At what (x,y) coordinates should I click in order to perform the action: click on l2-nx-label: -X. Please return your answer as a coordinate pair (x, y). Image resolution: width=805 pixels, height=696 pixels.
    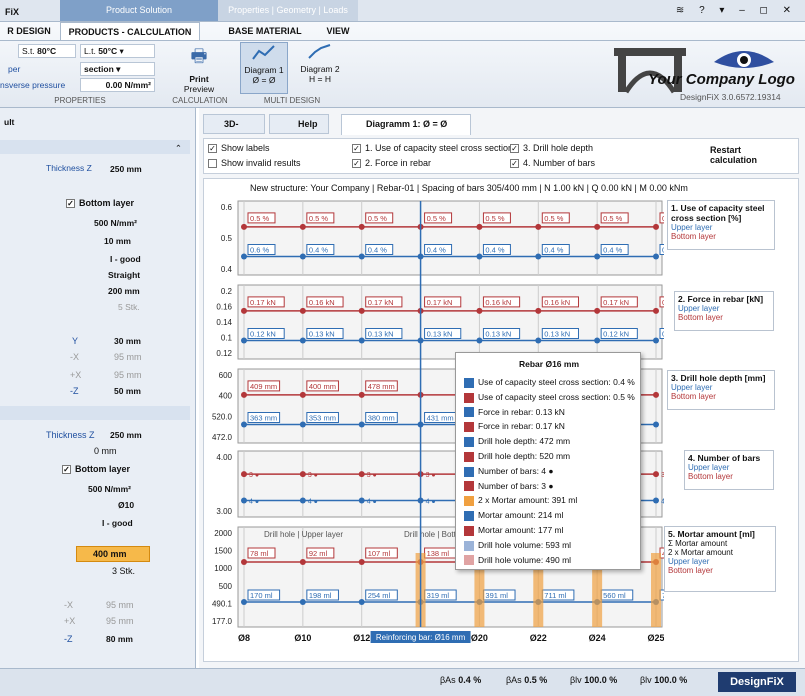
    Looking at the image, I should click on (68, 605).